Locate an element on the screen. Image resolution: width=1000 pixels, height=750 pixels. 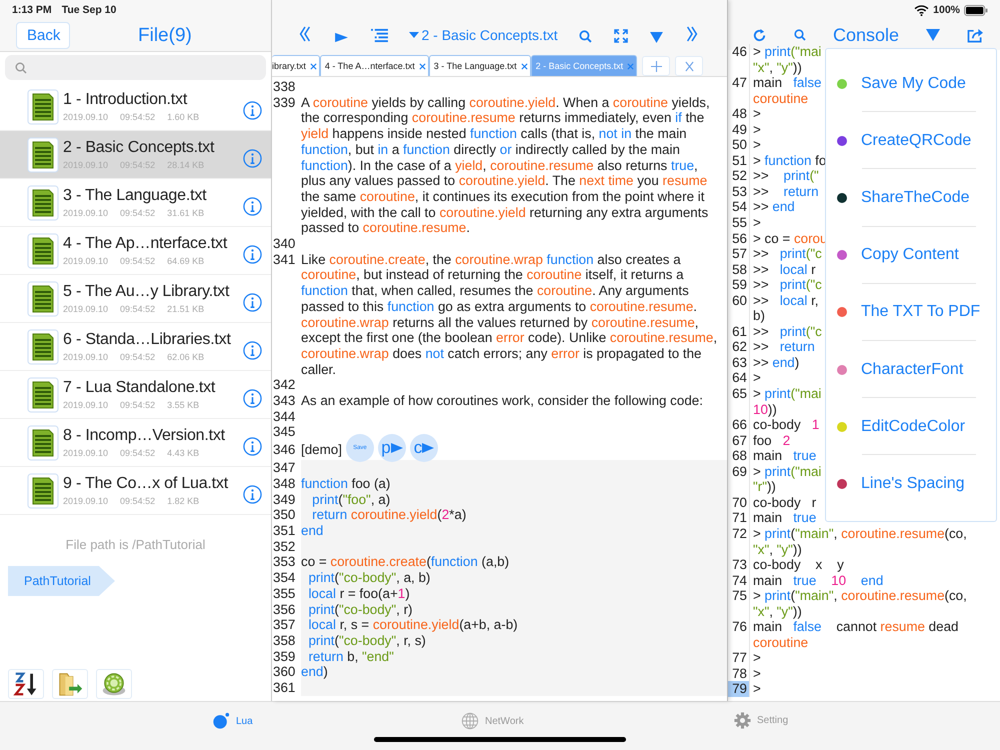
document-icon is located at coordinates (43, 346).